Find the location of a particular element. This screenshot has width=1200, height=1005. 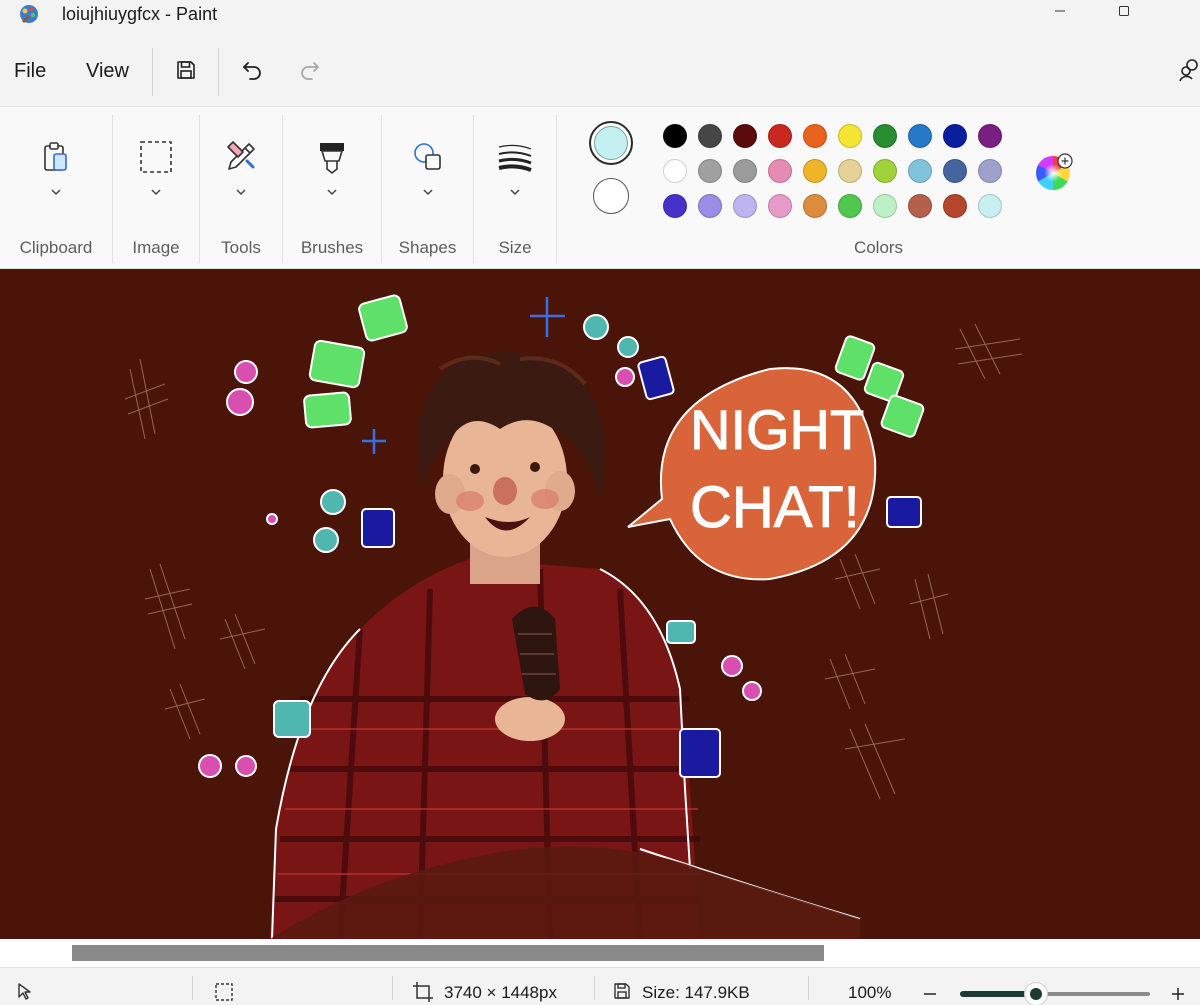

redo-button is located at coordinates (310, 70).